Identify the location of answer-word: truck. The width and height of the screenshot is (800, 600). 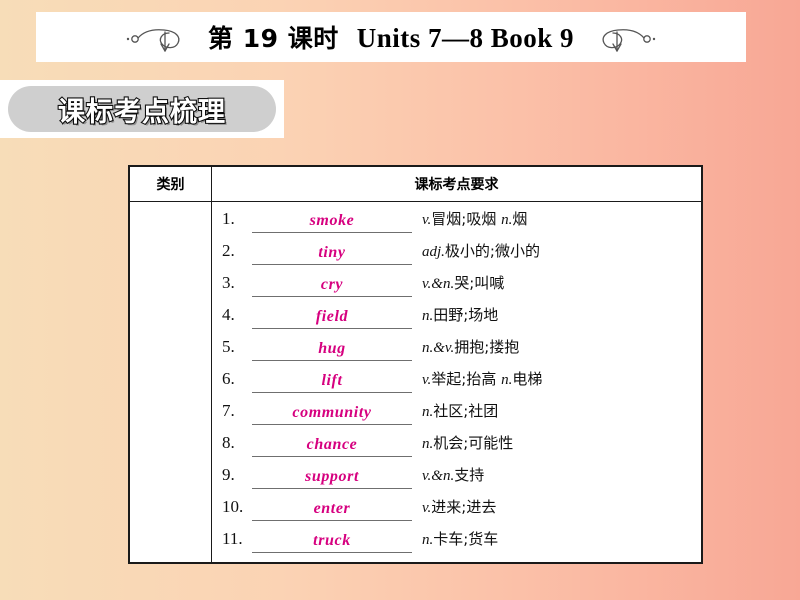
(332, 540).